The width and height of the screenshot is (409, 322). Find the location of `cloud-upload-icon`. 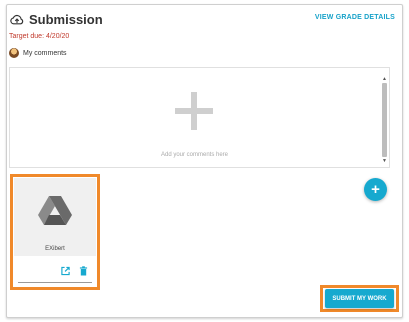

cloud-upload-icon is located at coordinates (17, 19).